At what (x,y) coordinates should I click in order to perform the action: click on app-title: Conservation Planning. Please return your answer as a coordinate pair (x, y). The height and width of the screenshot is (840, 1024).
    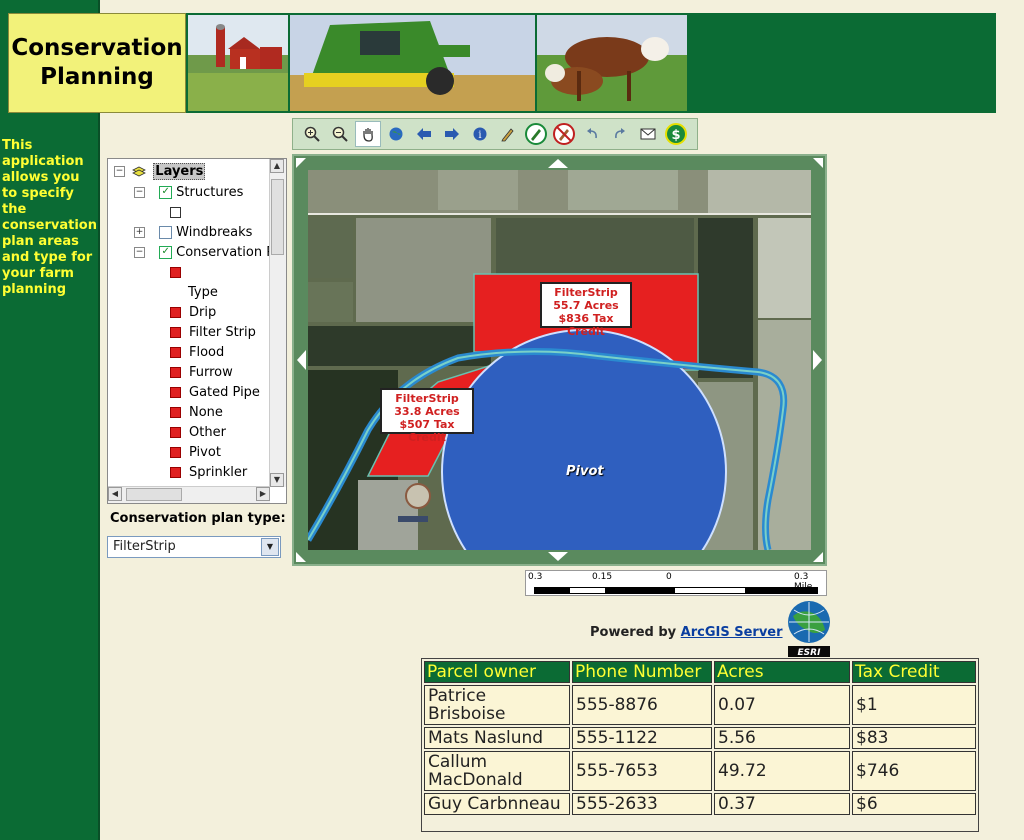
    Looking at the image, I should click on (97, 63).